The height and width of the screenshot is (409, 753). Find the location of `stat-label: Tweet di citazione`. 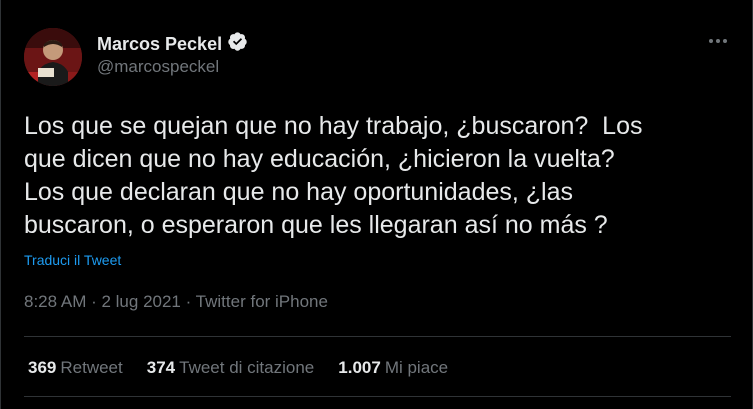

stat-label: Tweet di citazione is located at coordinates (247, 367).